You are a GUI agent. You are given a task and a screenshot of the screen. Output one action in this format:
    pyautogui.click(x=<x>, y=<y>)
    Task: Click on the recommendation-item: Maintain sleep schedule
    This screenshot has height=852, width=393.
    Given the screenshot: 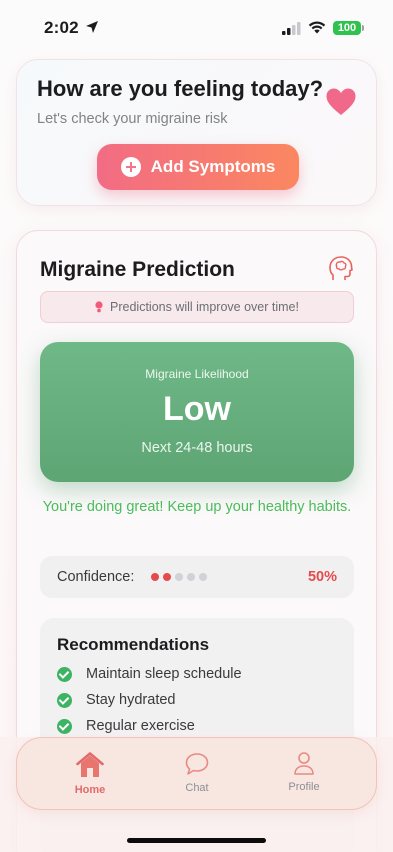 What is the action you would take?
    pyautogui.click(x=149, y=674)
    